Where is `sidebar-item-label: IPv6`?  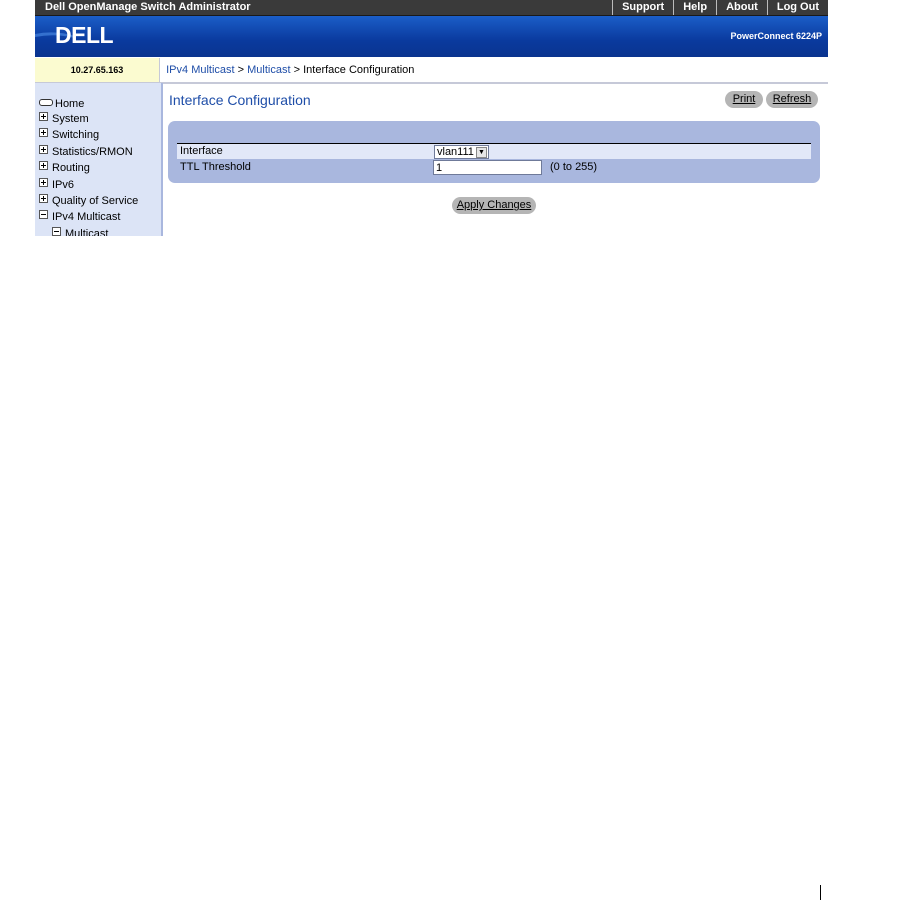 sidebar-item-label: IPv6 is located at coordinates (63, 185).